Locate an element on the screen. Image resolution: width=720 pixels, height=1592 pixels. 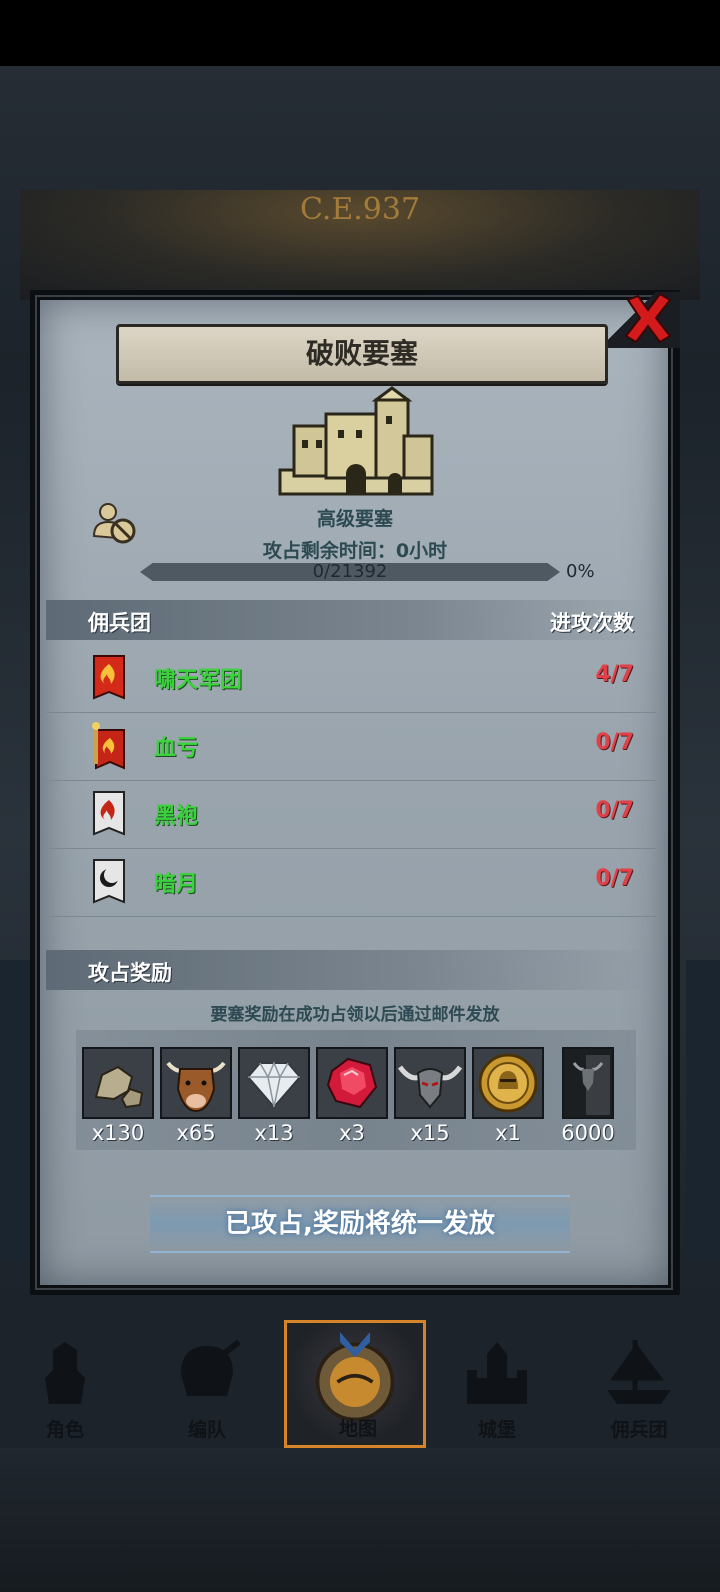
legion-name: 血亏 is located at coordinates (176, 748).